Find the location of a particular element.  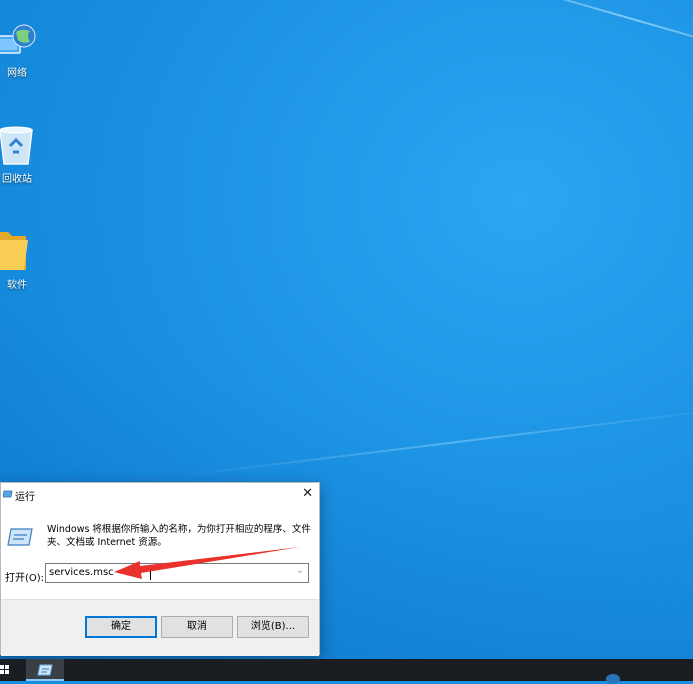

desktop-icon-recycle-bin: 回收站 is located at coordinates (17, 154).